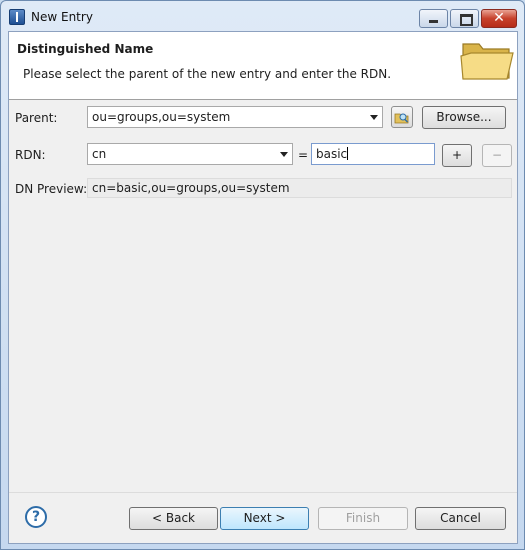 This screenshot has width=525, height=550. What do you see at coordinates (173, 518) in the screenshot?
I see `back-button: < Back` at bounding box center [173, 518].